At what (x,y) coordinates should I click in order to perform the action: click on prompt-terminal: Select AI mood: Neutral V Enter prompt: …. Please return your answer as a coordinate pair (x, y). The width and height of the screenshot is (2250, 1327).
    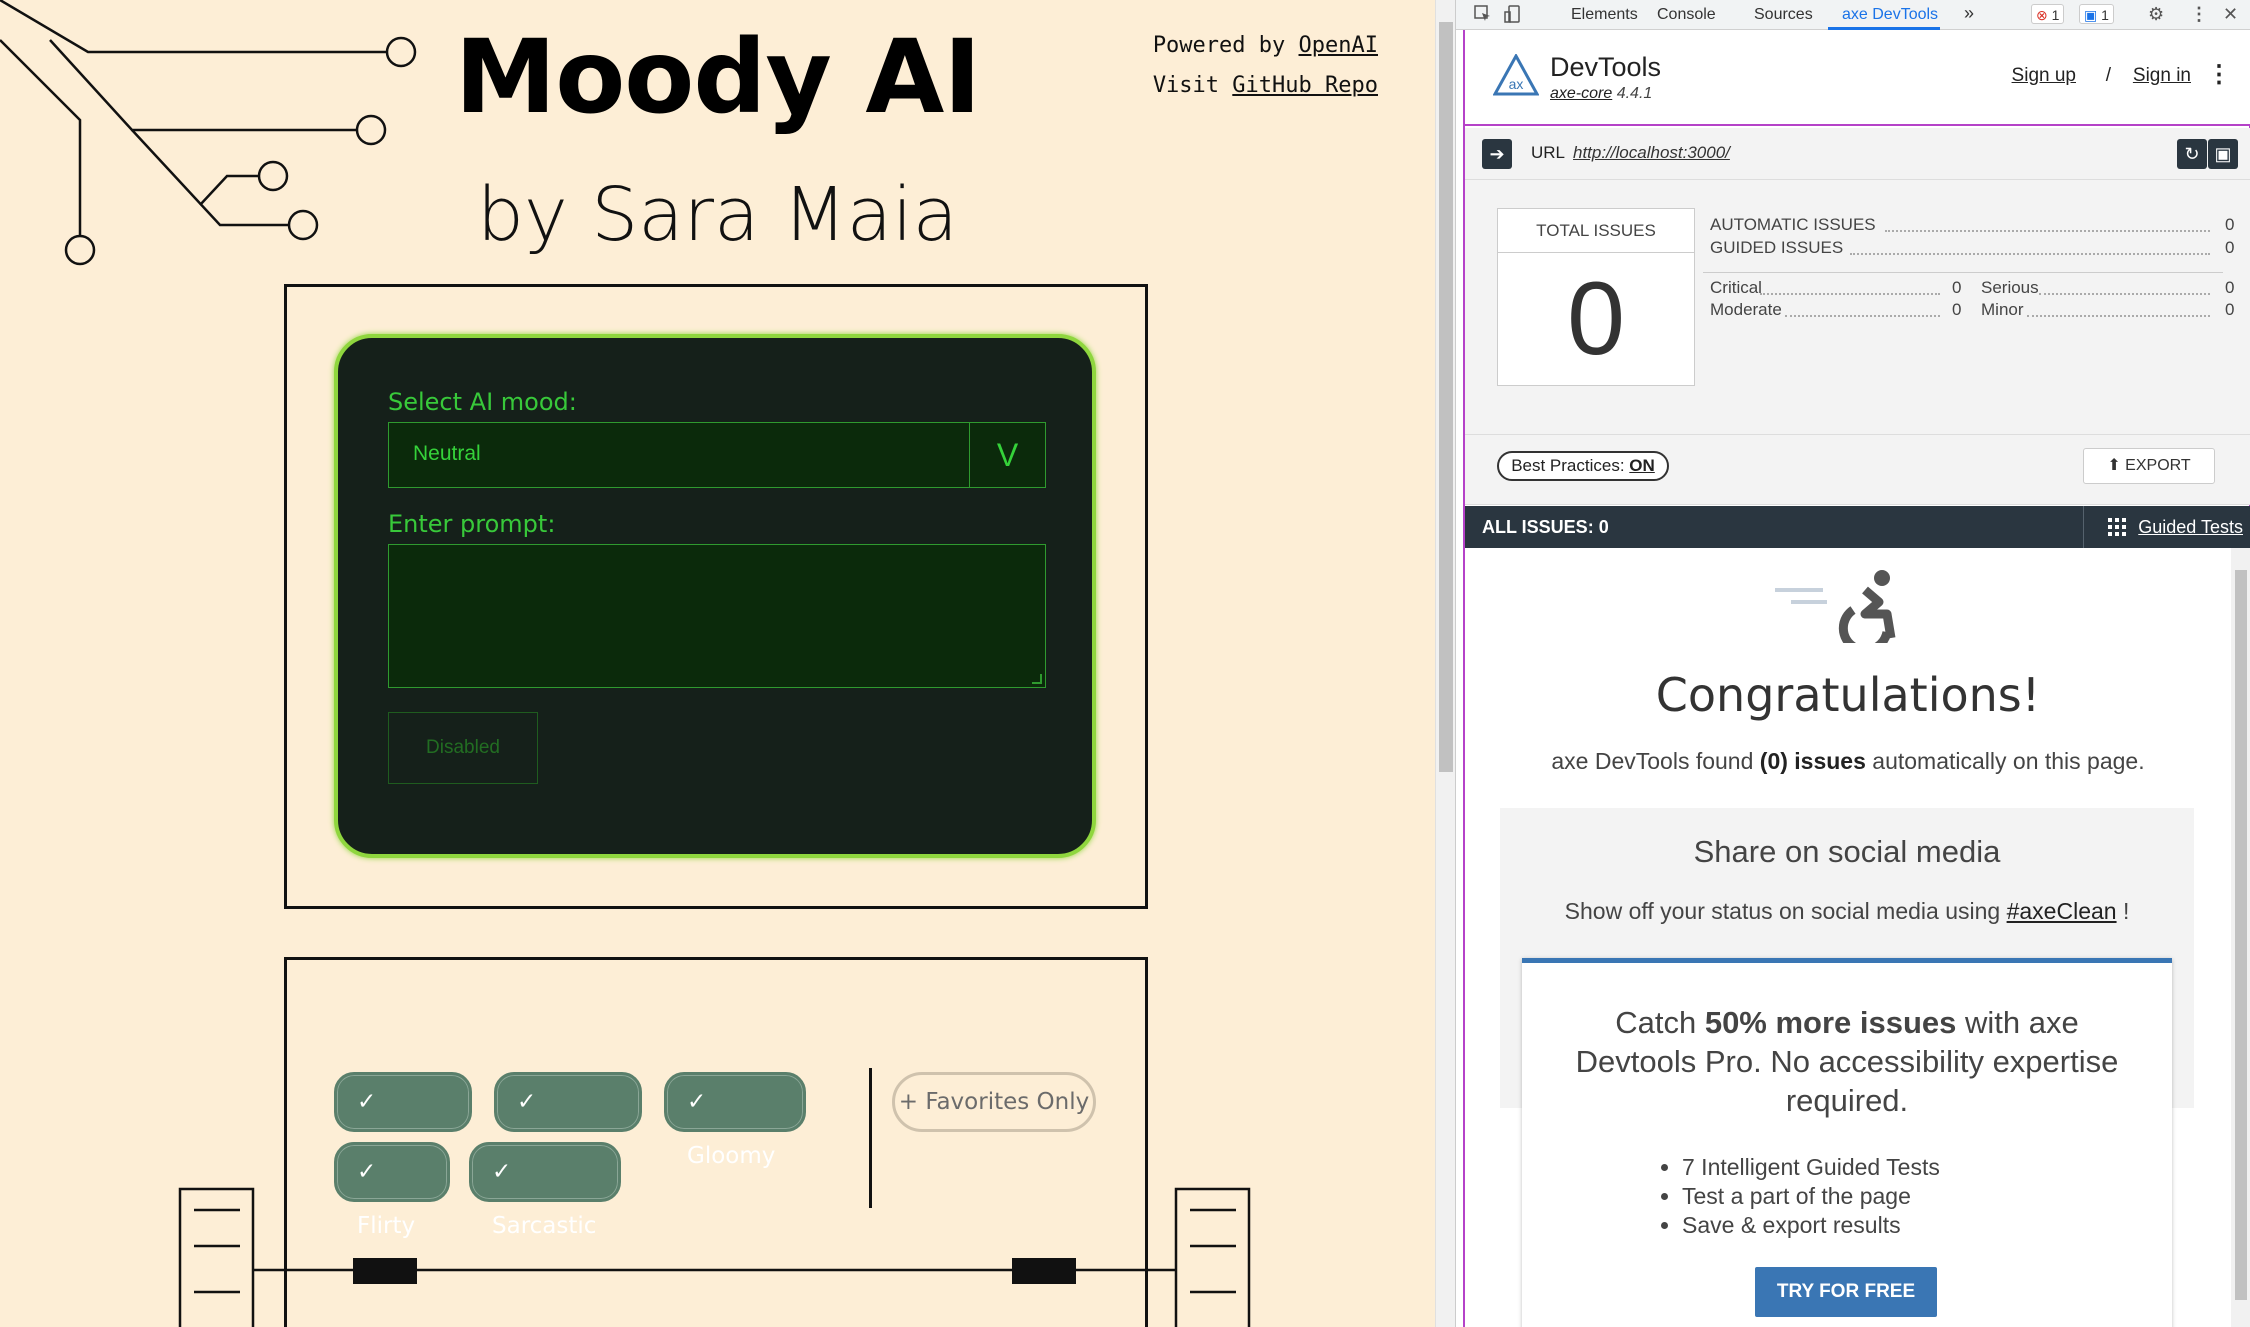
    Looking at the image, I should click on (715, 596).